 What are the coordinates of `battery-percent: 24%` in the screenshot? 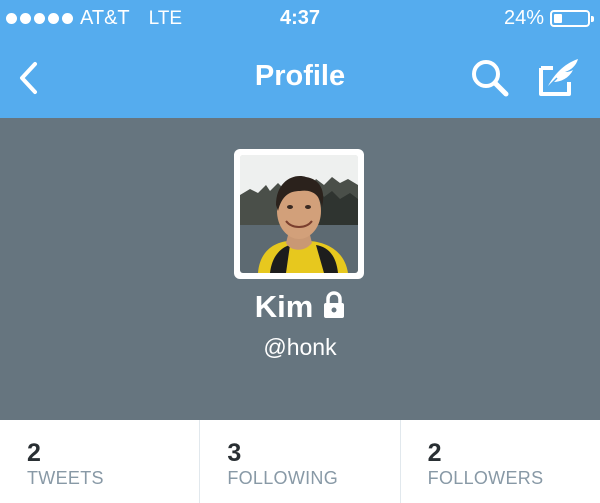 It's located at (523, 18).